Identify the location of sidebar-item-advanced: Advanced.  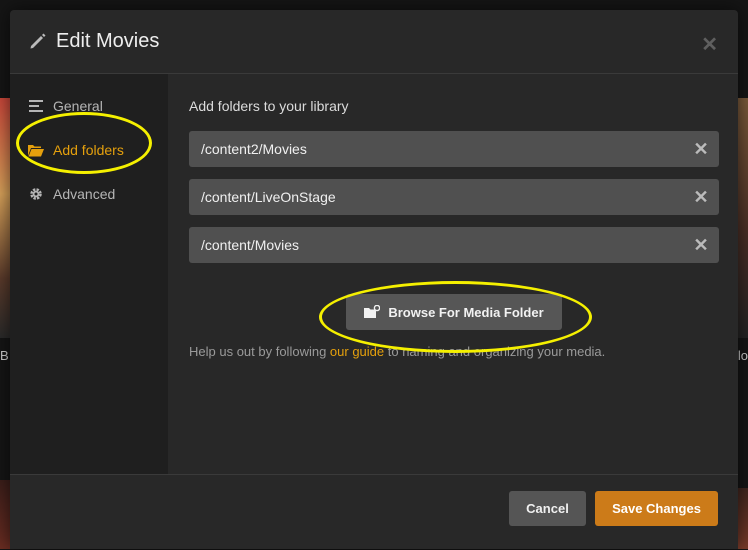
(71, 194).